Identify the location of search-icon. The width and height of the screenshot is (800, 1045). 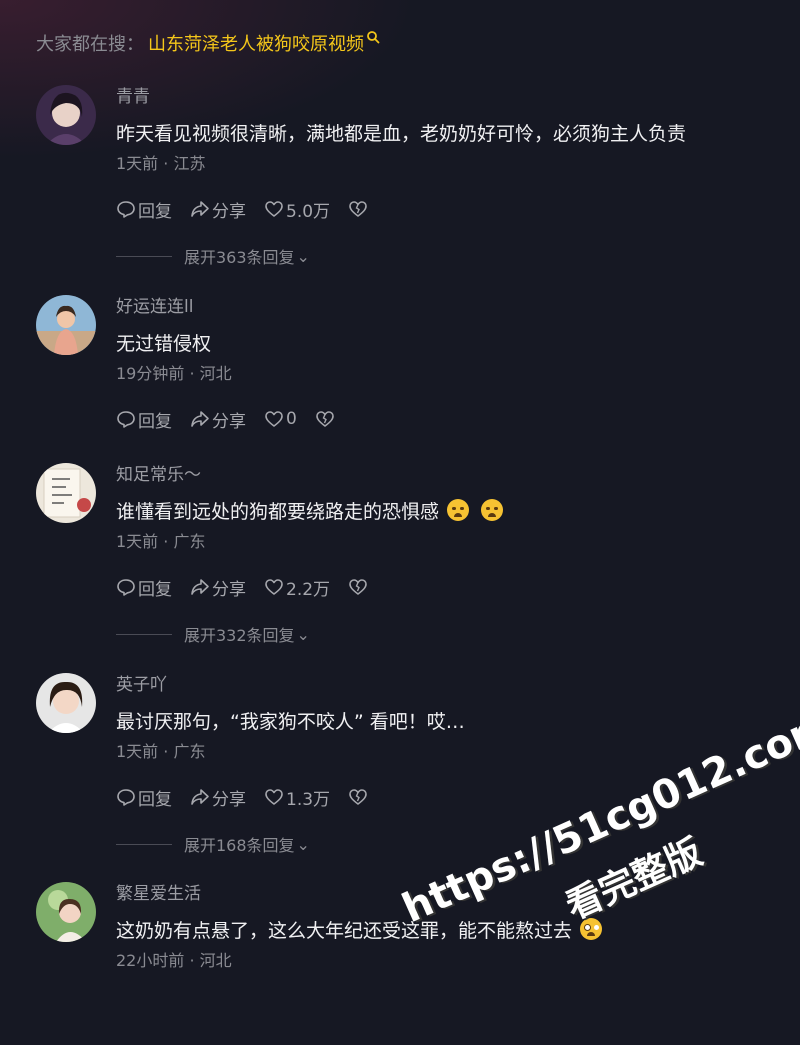
(373, 37).